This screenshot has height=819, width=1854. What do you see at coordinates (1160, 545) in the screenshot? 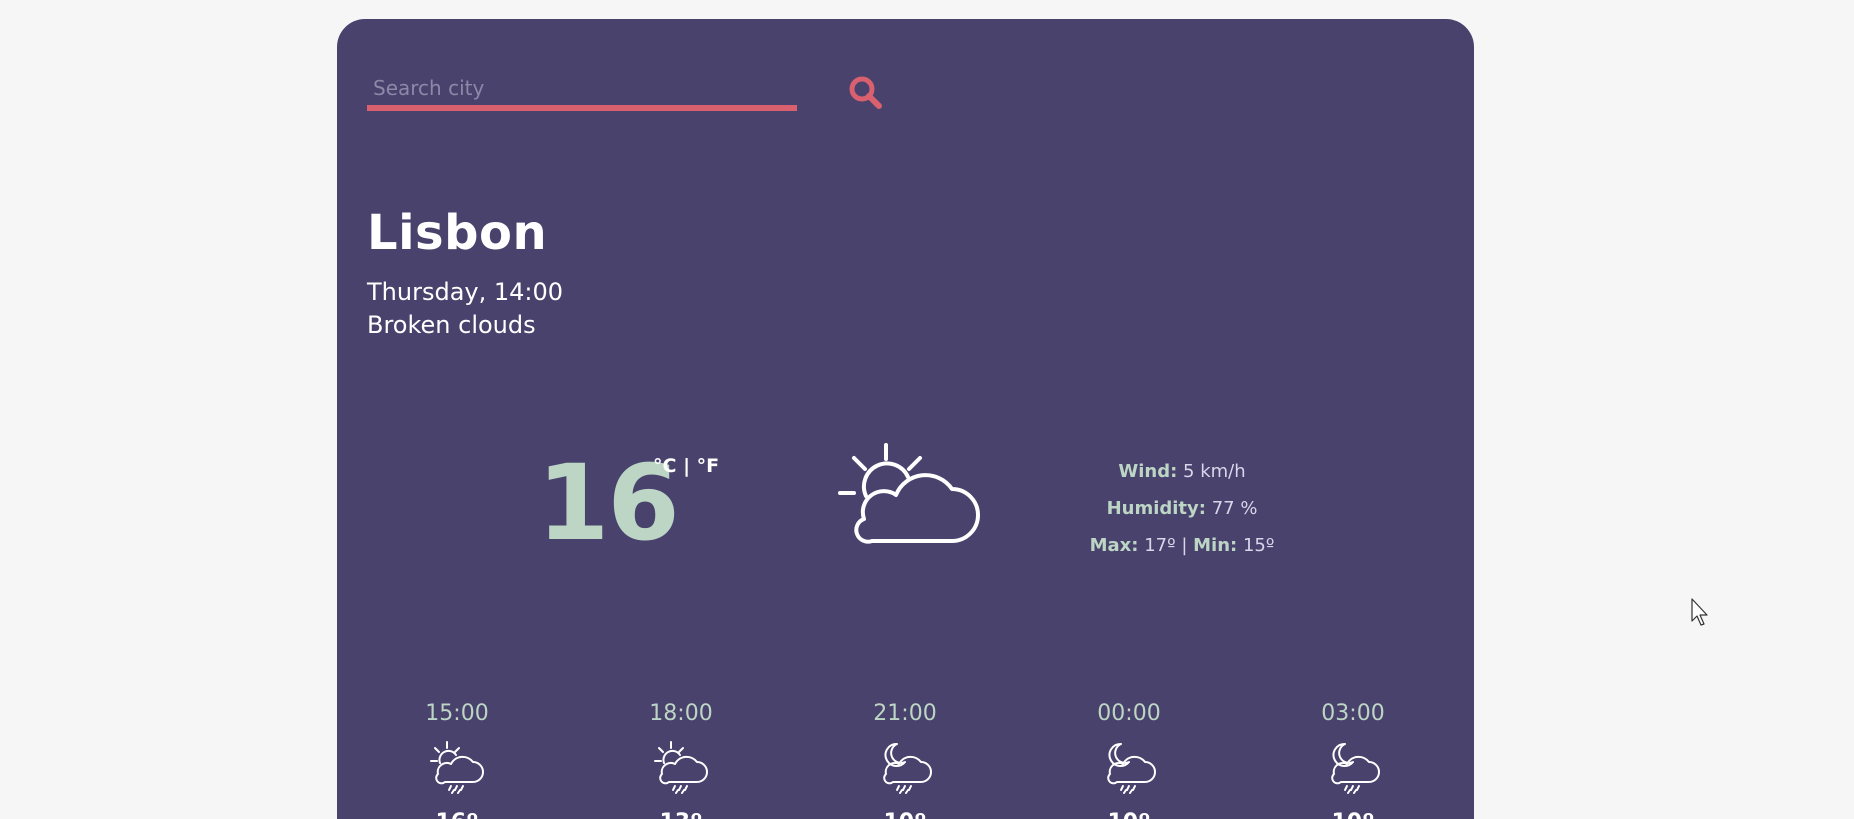
I see `max-value: 17º` at bounding box center [1160, 545].